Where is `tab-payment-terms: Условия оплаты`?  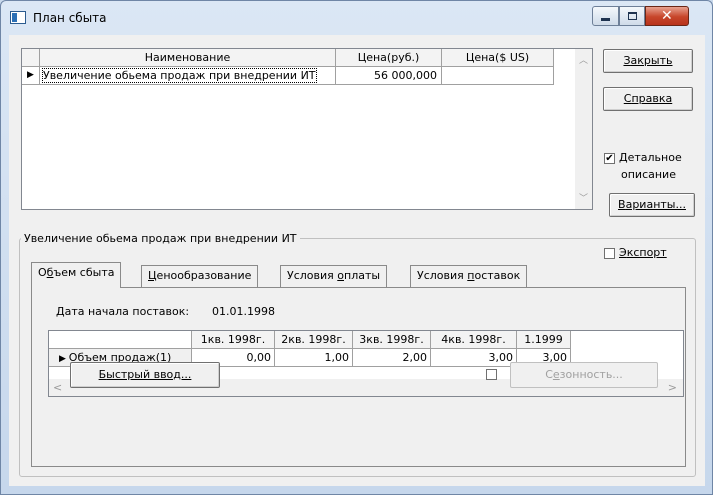
tab-payment-terms: Условия оплаты is located at coordinates (334, 276).